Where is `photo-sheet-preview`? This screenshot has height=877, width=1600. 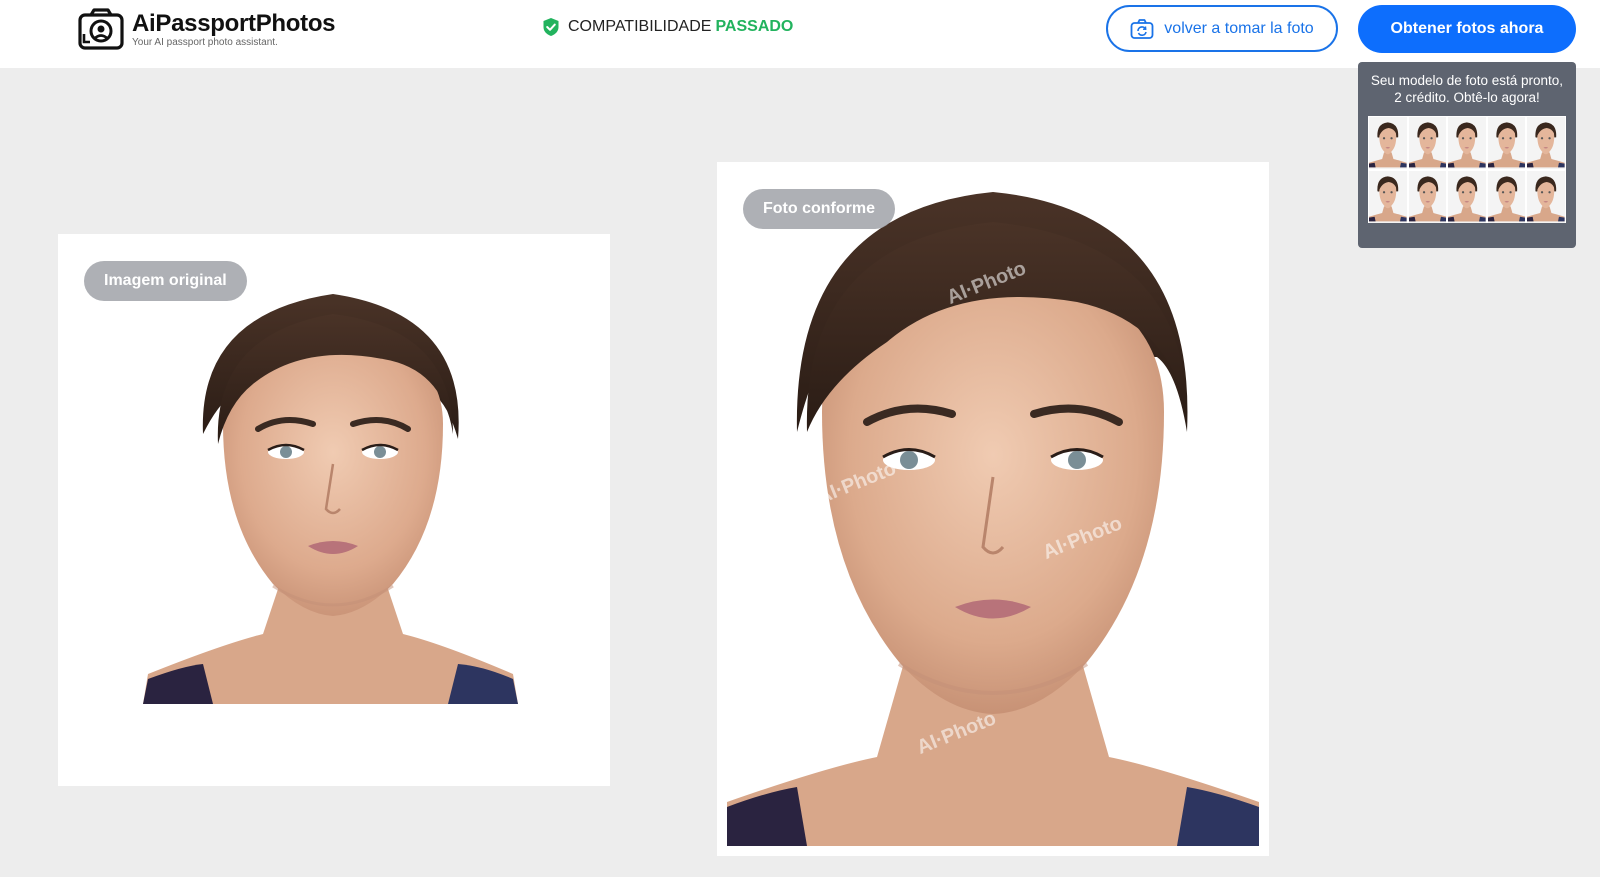
photo-sheet-preview is located at coordinates (1467, 169).